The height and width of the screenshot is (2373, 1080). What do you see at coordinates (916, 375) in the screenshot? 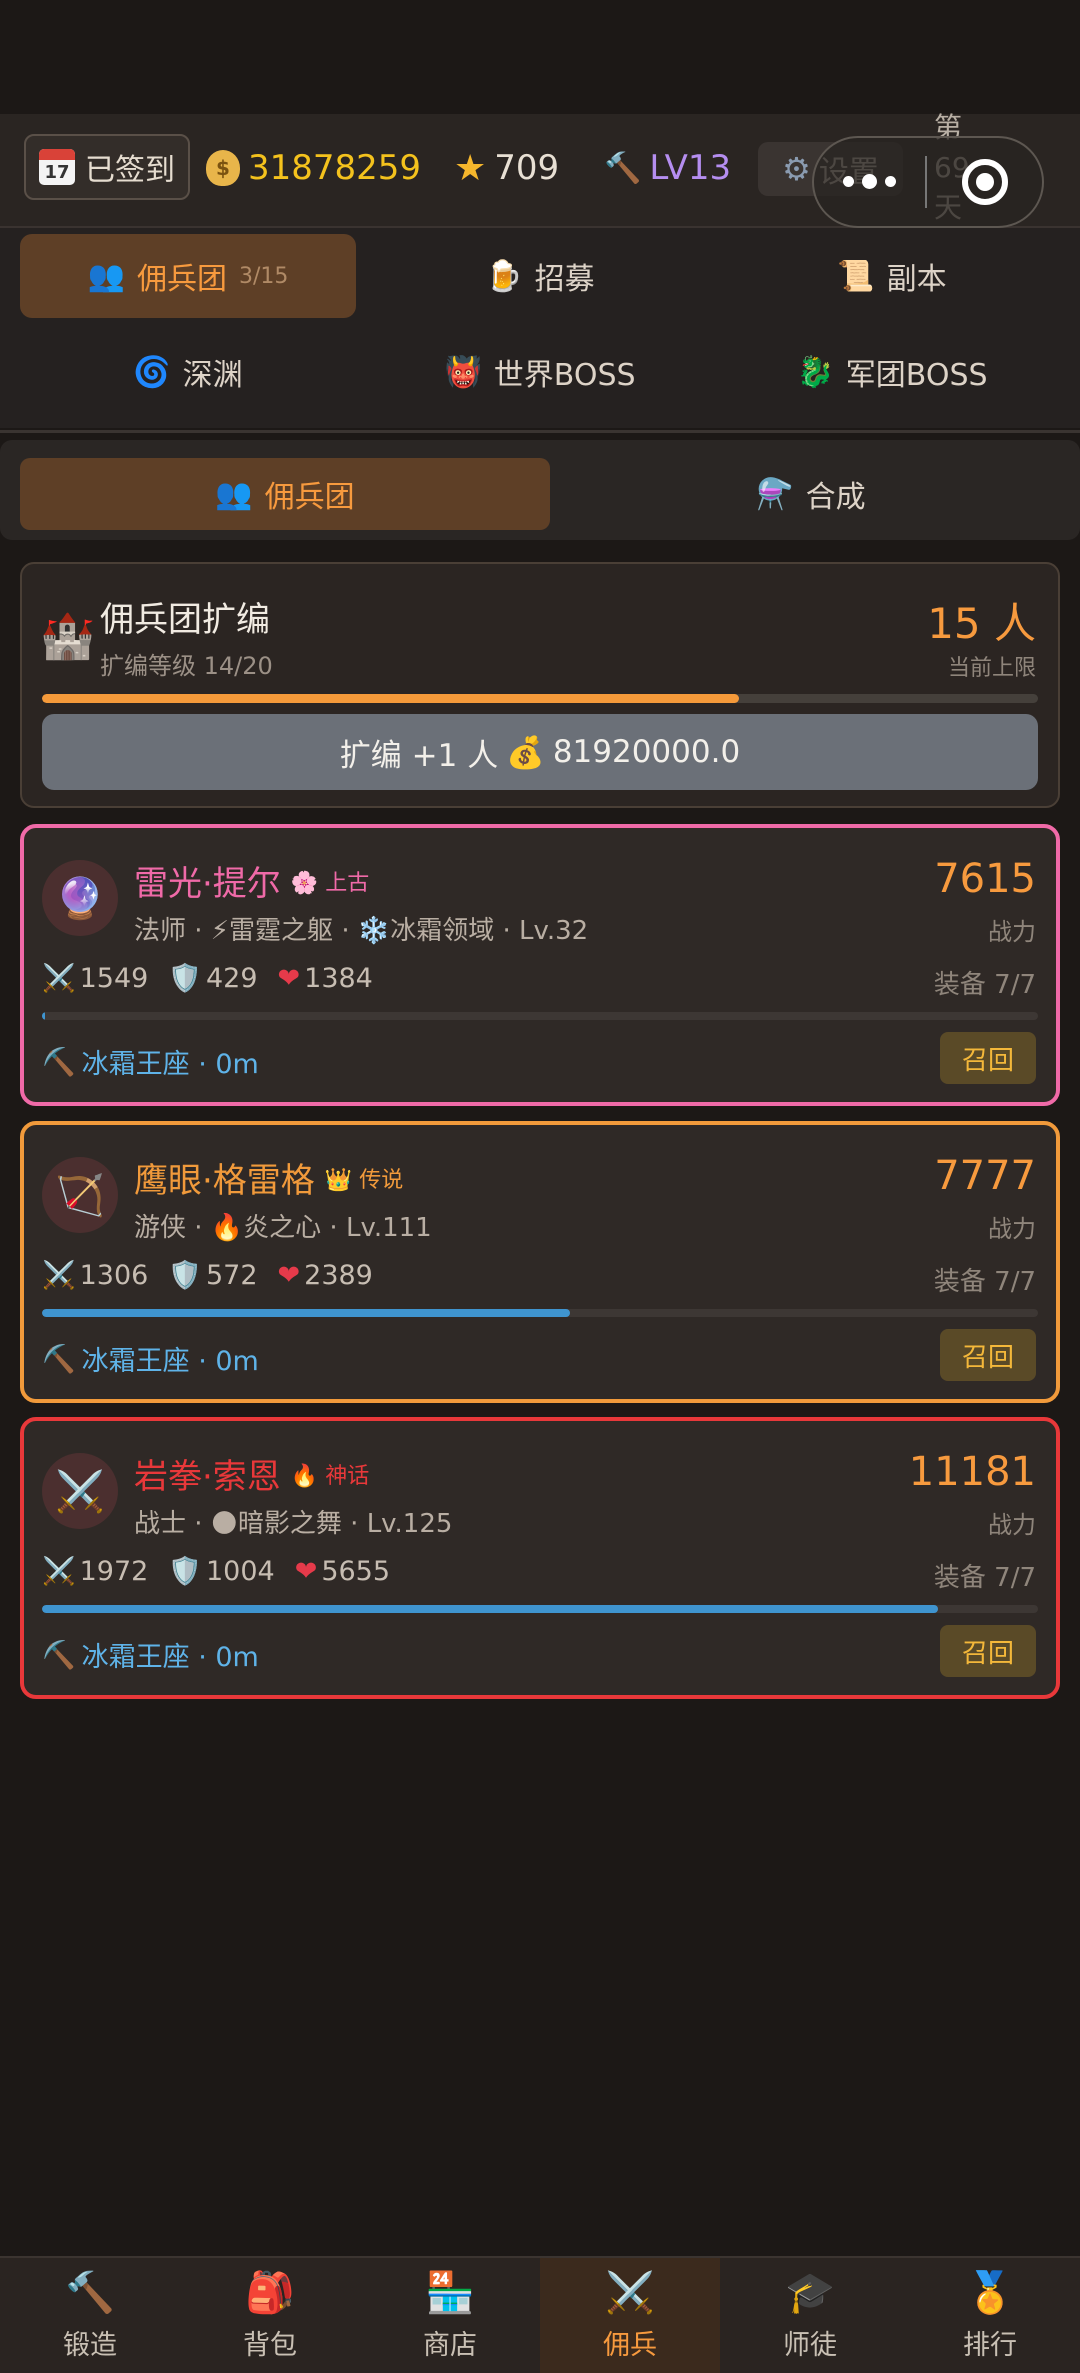
I see `tab-legion-boss-label: 军团BOSS` at bounding box center [916, 375].